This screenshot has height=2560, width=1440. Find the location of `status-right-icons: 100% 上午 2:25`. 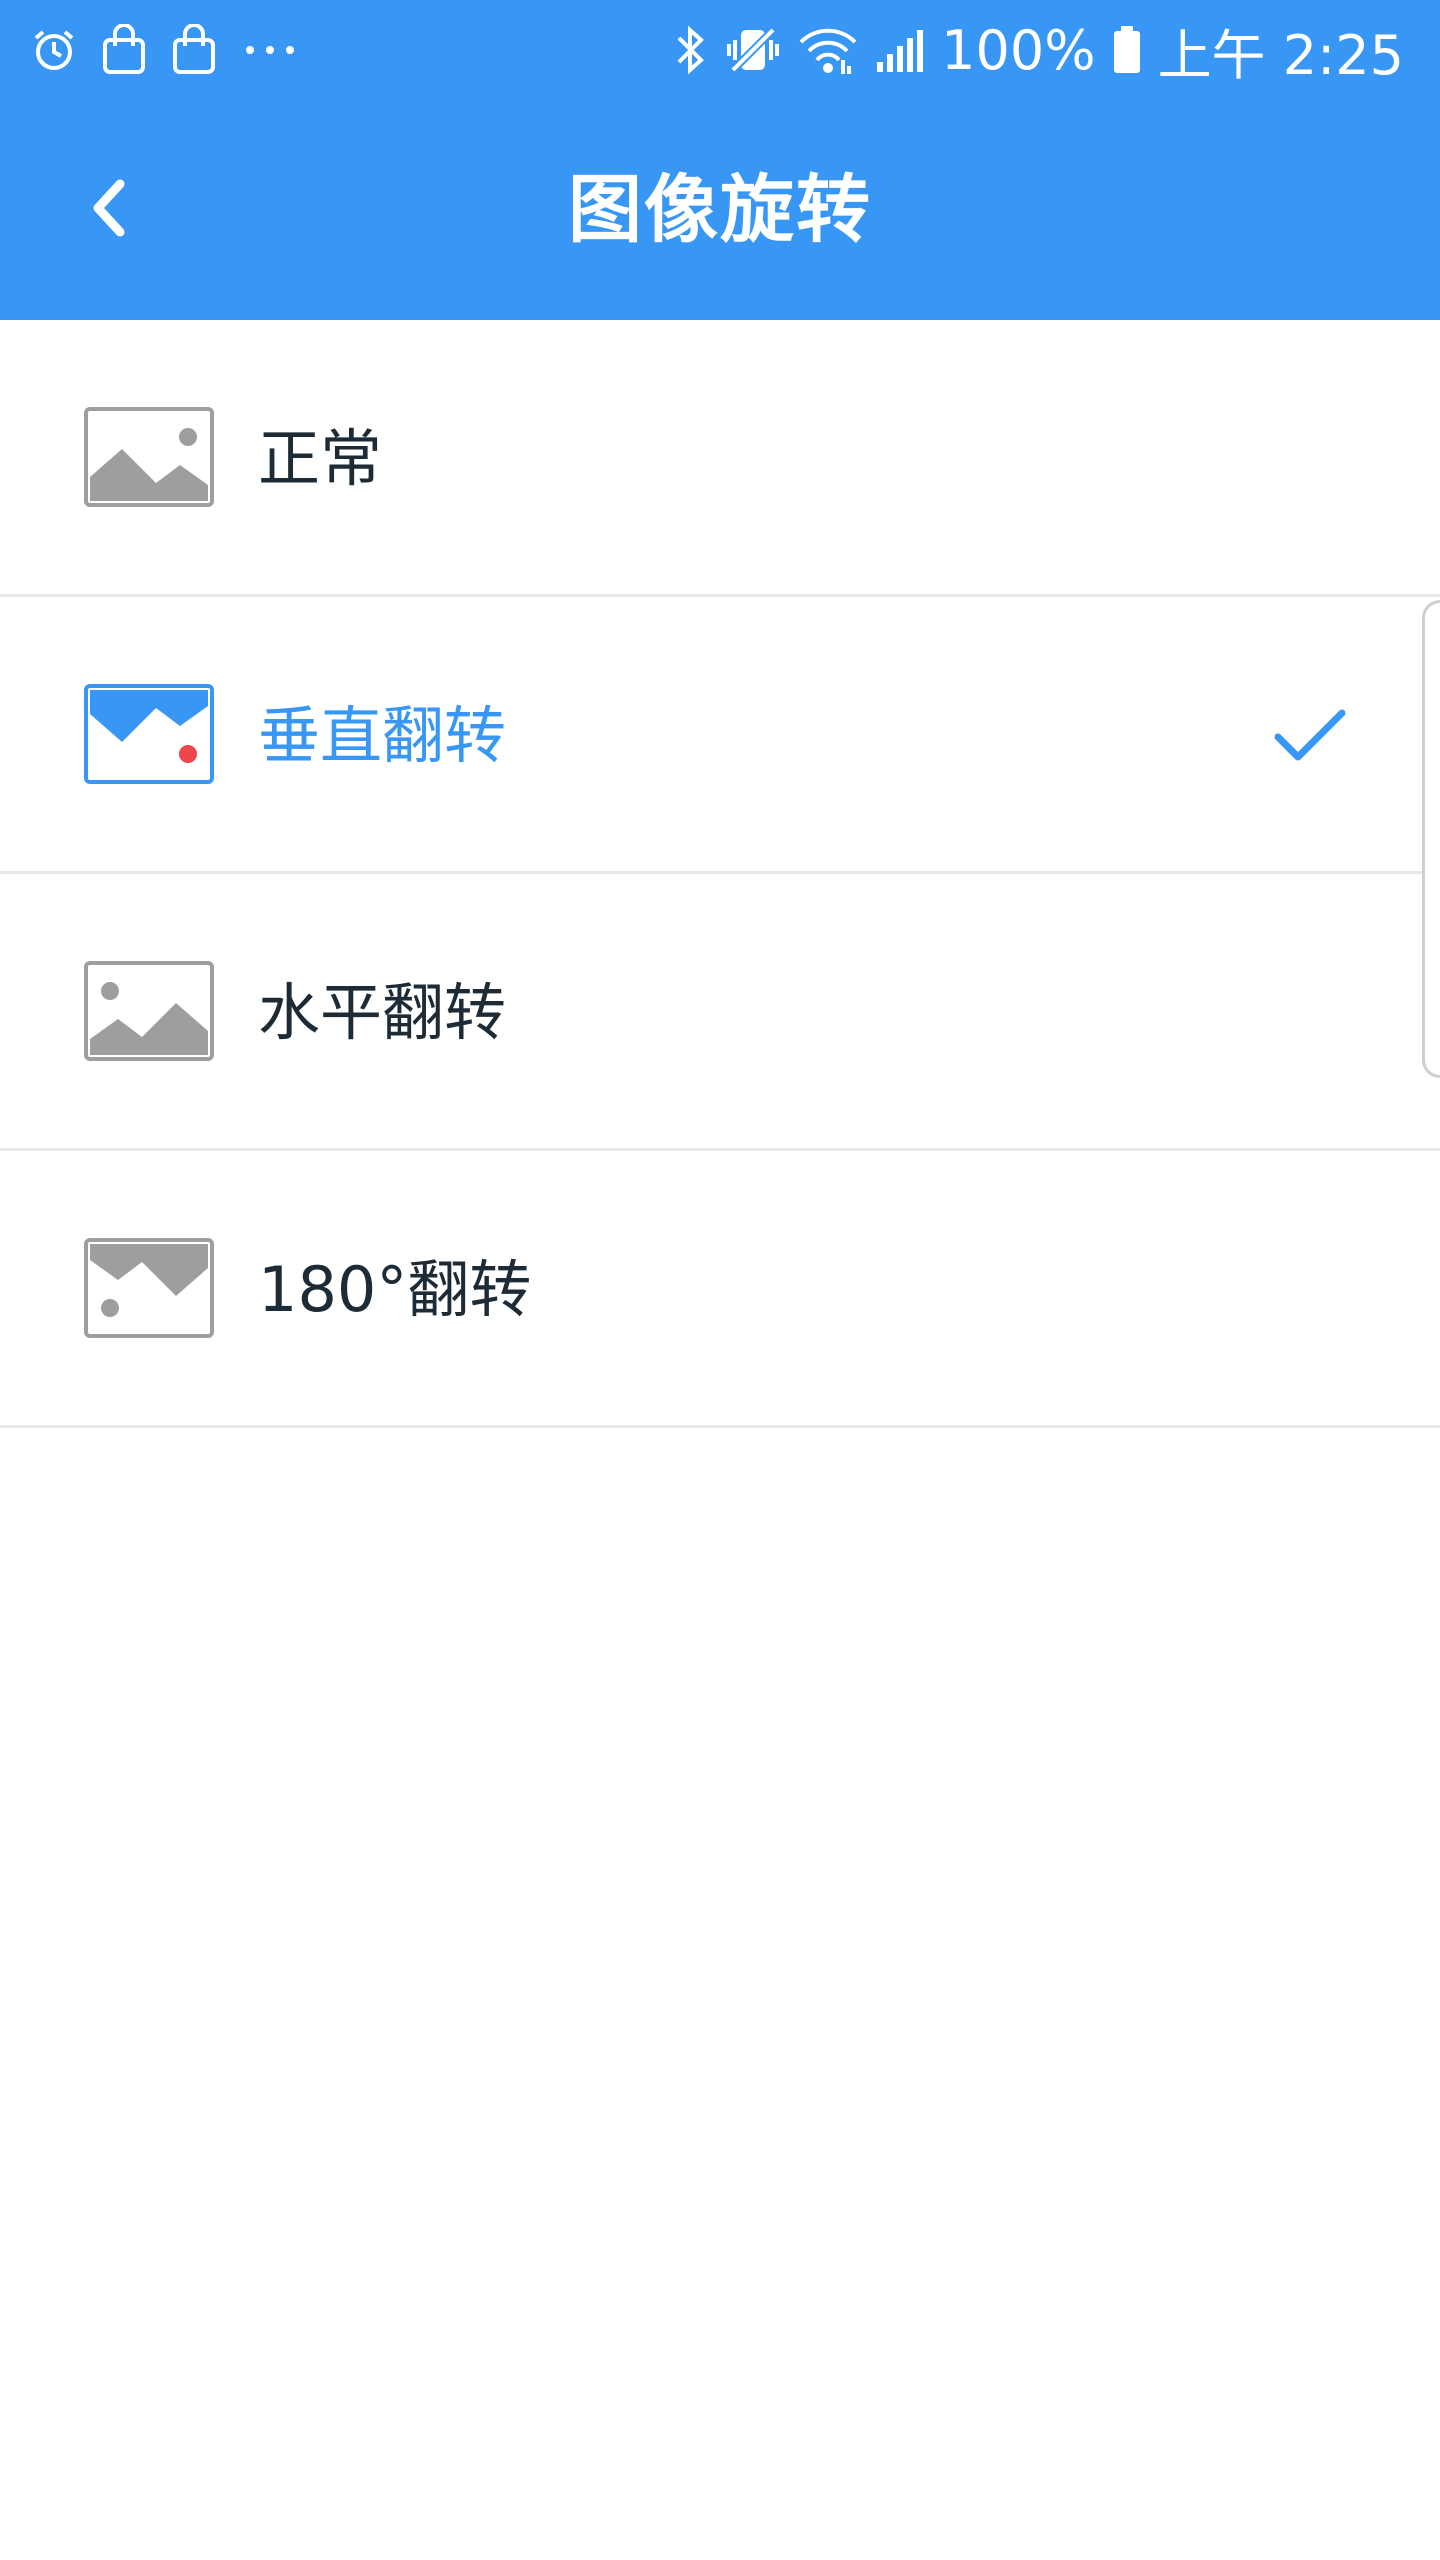

status-right-icons: 100% 上午 2:25 is located at coordinates (1038, 50).